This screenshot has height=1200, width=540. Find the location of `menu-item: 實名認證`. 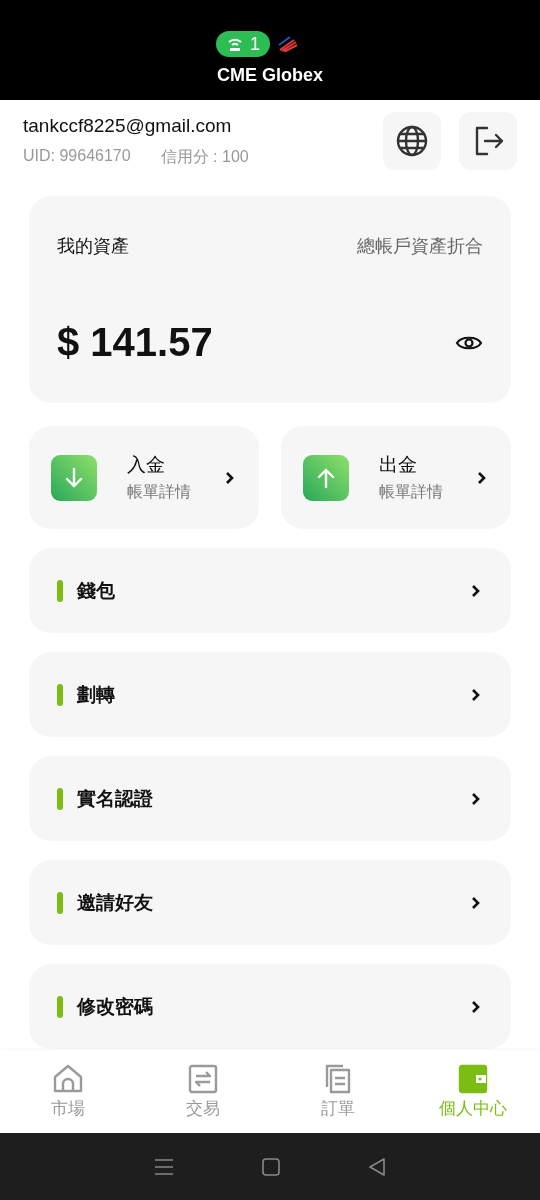

menu-item: 實名認證 is located at coordinates (270, 798).